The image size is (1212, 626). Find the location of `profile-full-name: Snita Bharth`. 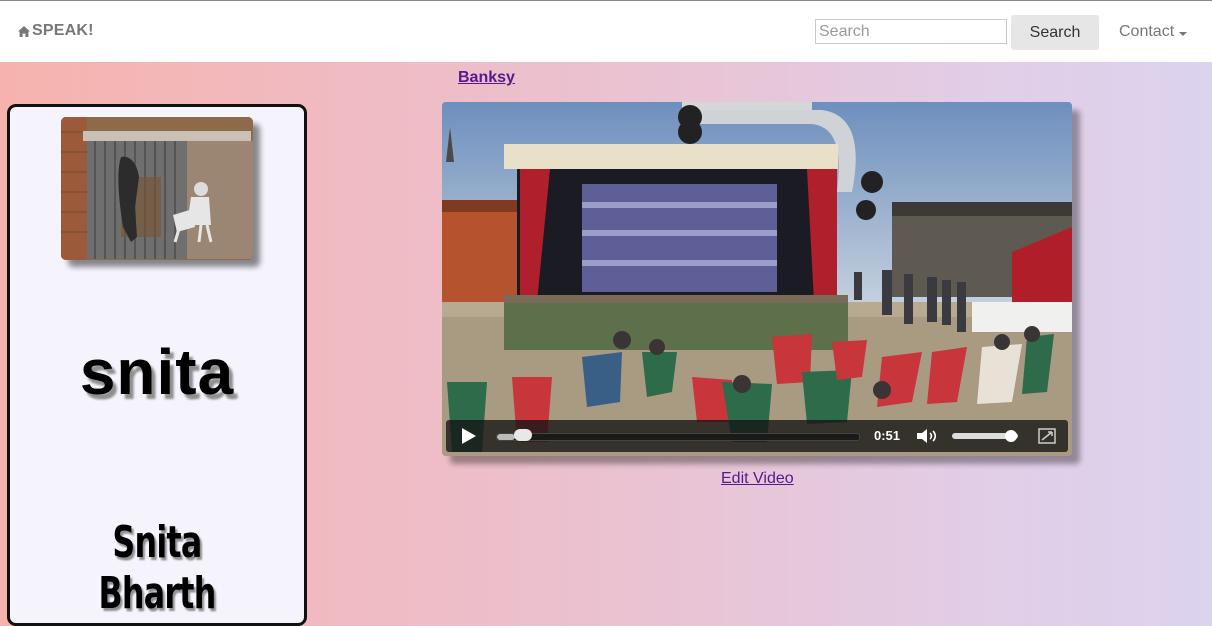

profile-full-name: Snita Bharth is located at coordinates (157, 568).